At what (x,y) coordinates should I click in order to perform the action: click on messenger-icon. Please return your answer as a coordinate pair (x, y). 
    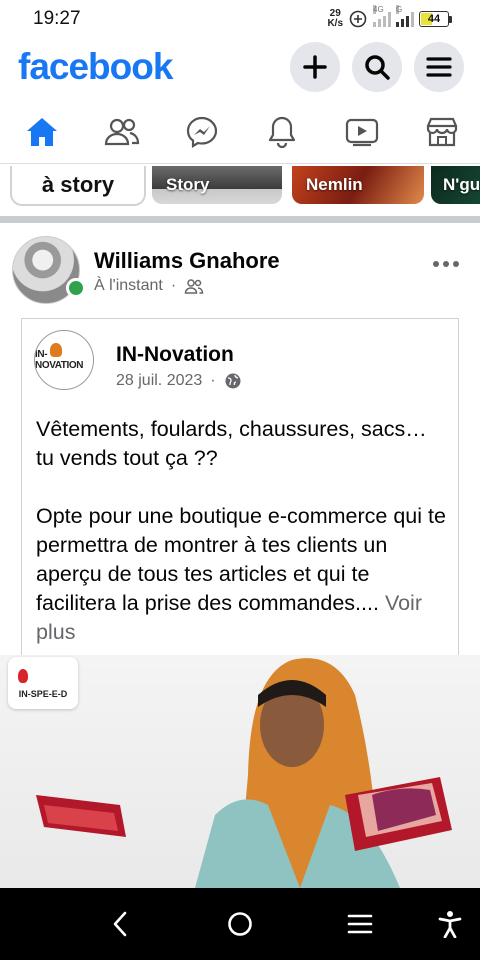
    Looking at the image, I should click on (202, 132).